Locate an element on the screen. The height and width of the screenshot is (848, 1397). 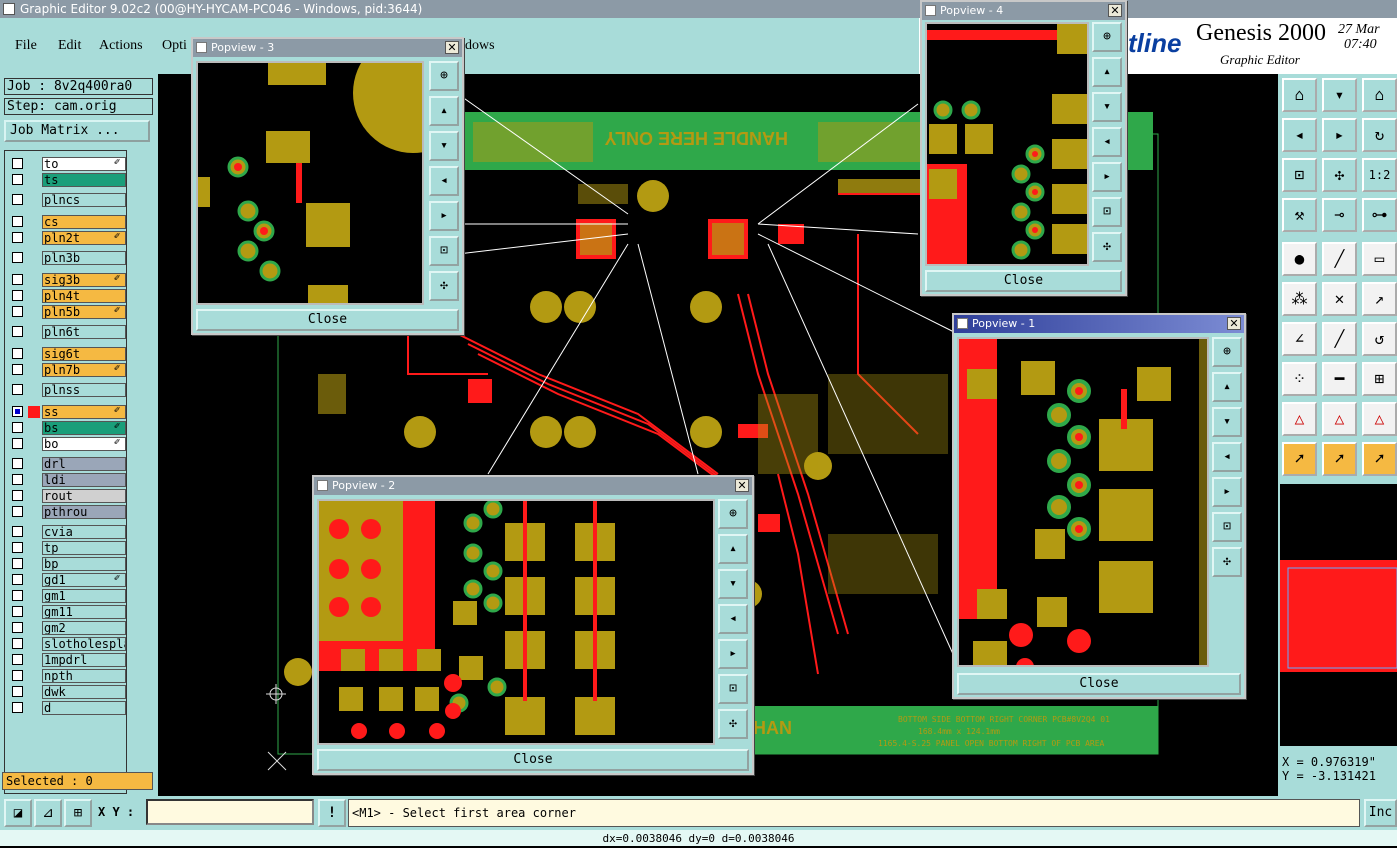
pop2-zoom-fit-icon: ⊡ is located at coordinates (733, 689).